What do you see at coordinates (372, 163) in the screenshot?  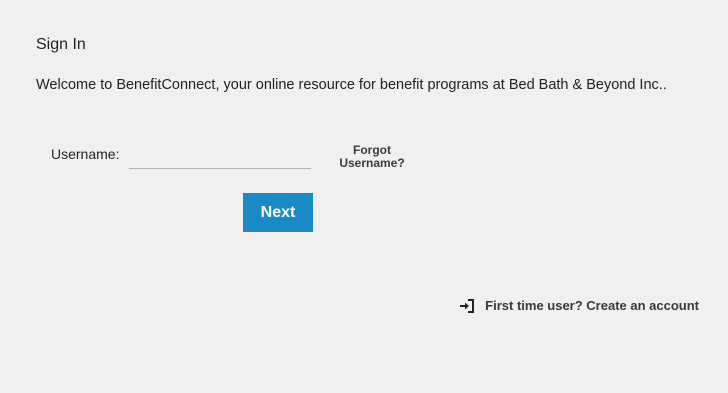 I see `forgot-username-line2: Username?` at bounding box center [372, 163].